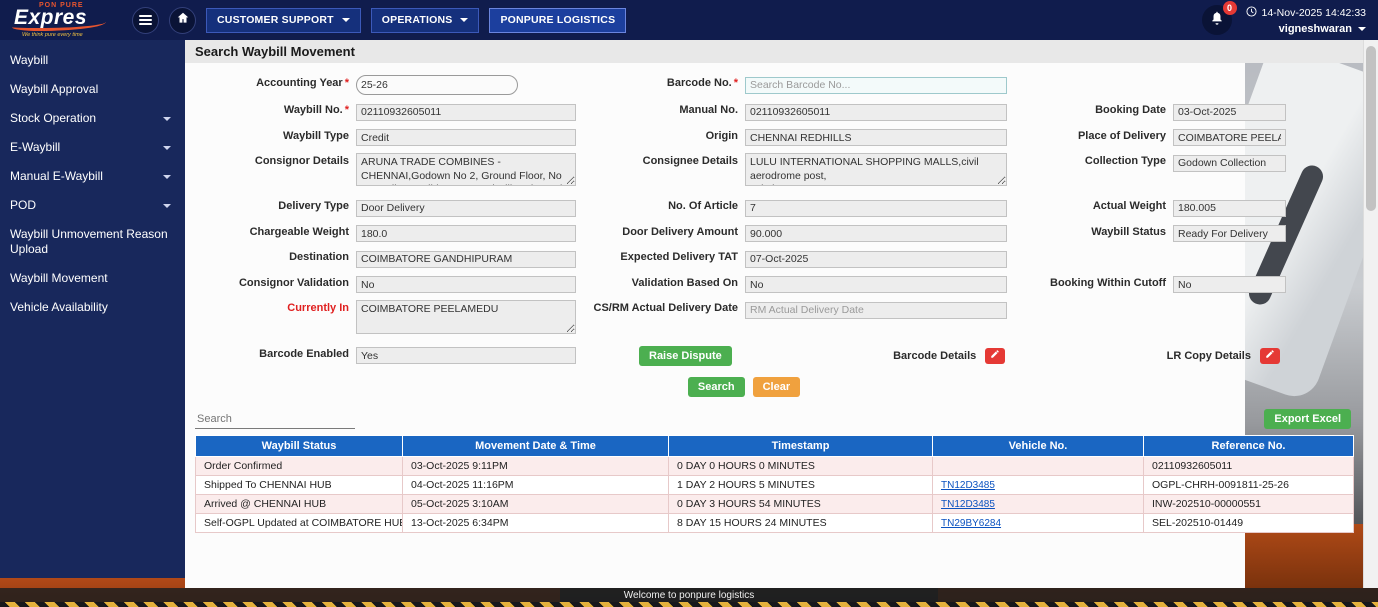 The width and height of the screenshot is (1378, 607). What do you see at coordinates (1229, 208) in the screenshot?
I see `actual-weight-input` at bounding box center [1229, 208].